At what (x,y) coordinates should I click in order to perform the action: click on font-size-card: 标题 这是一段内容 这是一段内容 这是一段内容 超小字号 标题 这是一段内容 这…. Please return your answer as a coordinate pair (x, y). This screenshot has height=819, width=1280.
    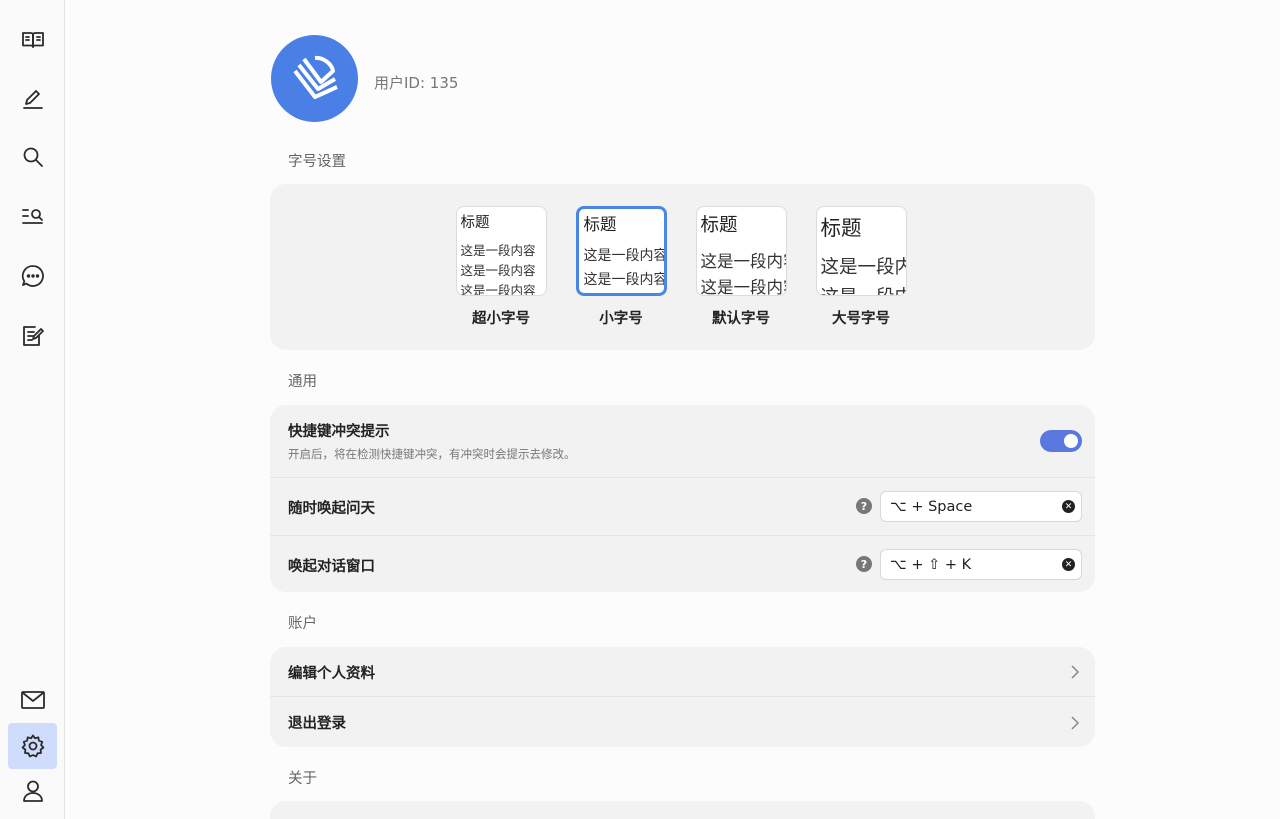
    Looking at the image, I should click on (682, 267).